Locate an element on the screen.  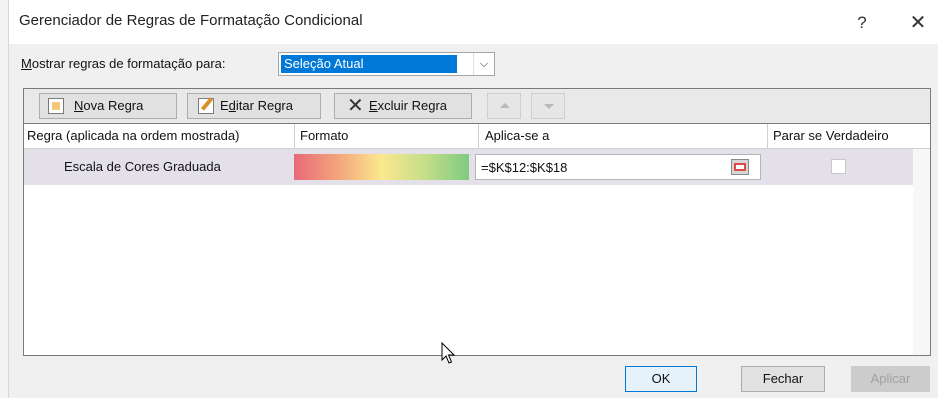
new-rule-icon is located at coordinates (56, 106).